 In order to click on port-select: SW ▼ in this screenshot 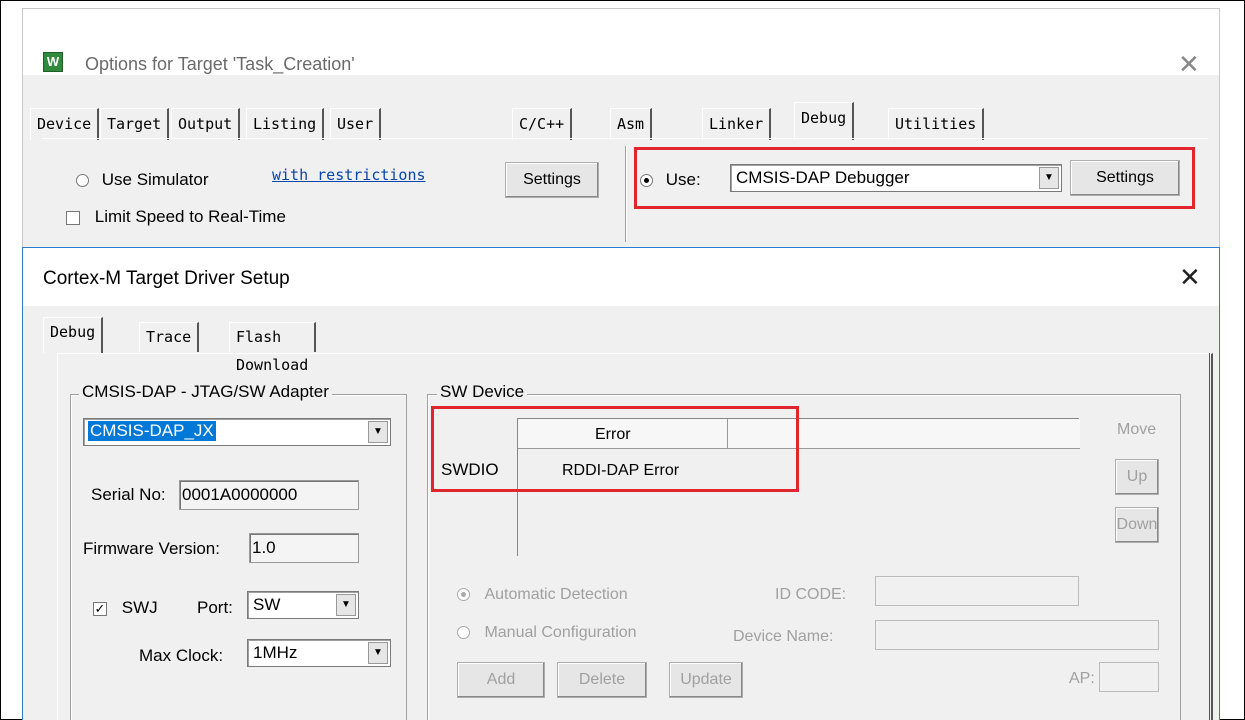, I will do `click(303, 605)`.